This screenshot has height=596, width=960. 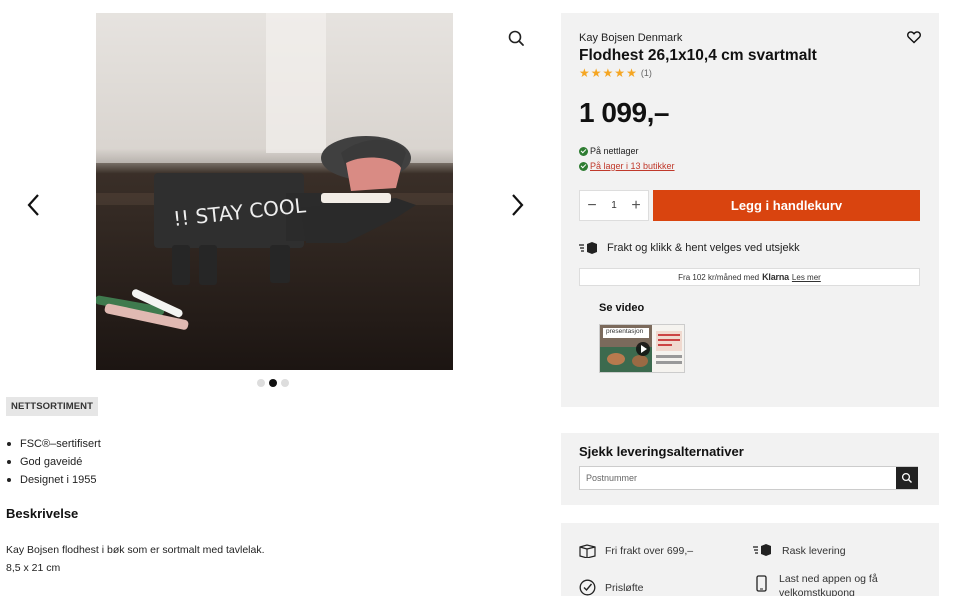 I want to click on heart-icon, so click(x=914, y=37).